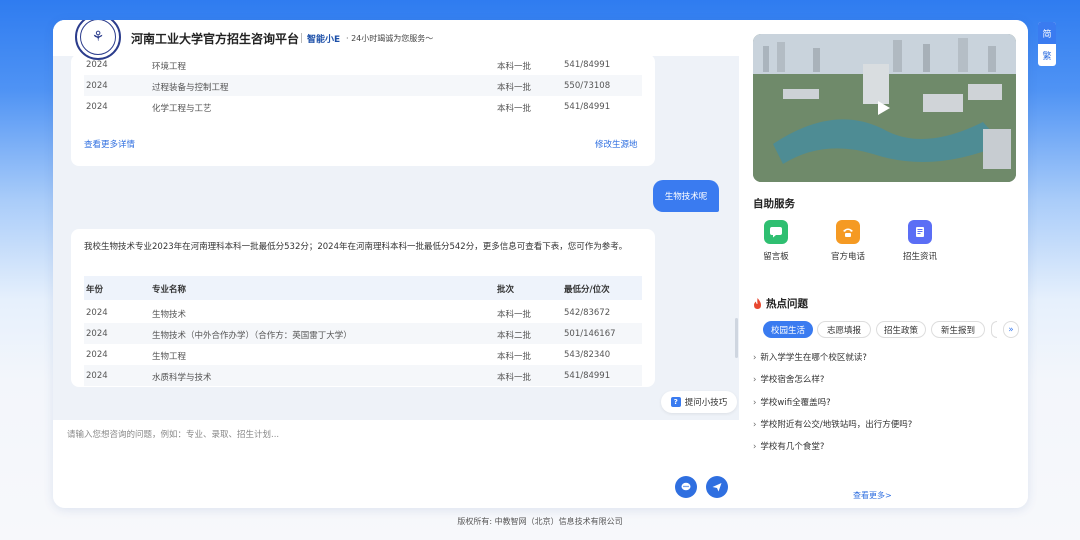 The image size is (1080, 540). I want to click on cell-major: 生物工程, so click(169, 357).